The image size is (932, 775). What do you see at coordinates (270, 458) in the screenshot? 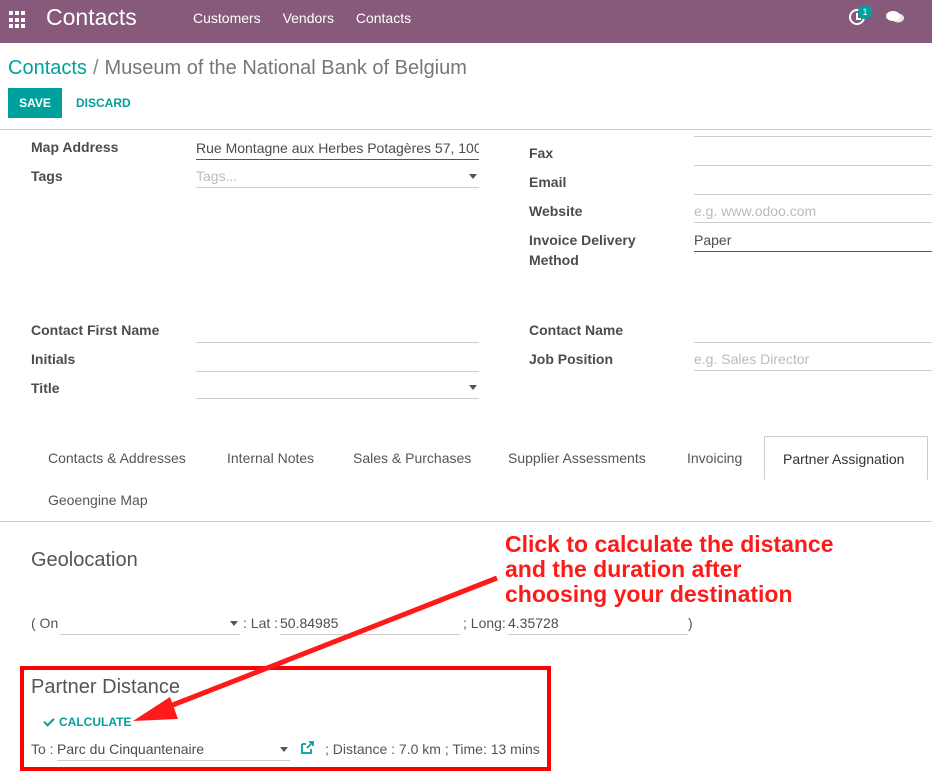
I see `tab-internal-notes: Internal Notes` at bounding box center [270, 458].